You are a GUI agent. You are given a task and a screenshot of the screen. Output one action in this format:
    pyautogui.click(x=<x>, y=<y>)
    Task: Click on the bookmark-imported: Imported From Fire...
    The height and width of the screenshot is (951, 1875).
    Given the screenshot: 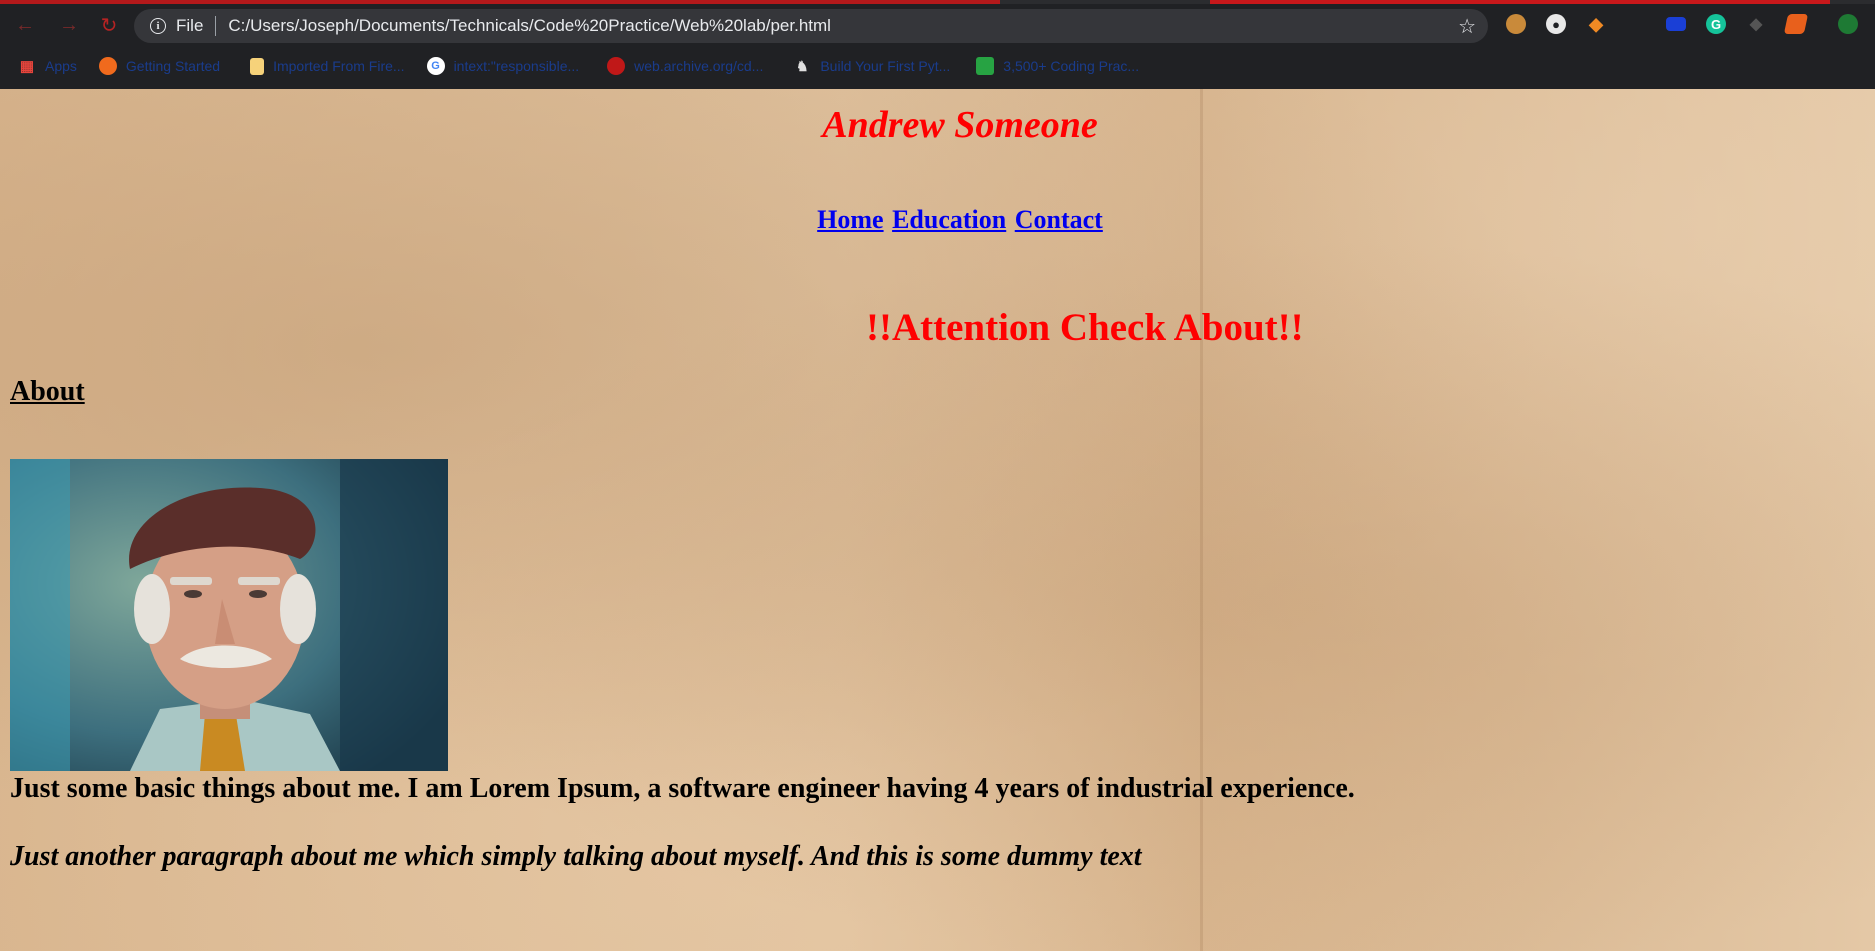 What is the action you would take?
    pyautogui.click(x=327, y=66)
    